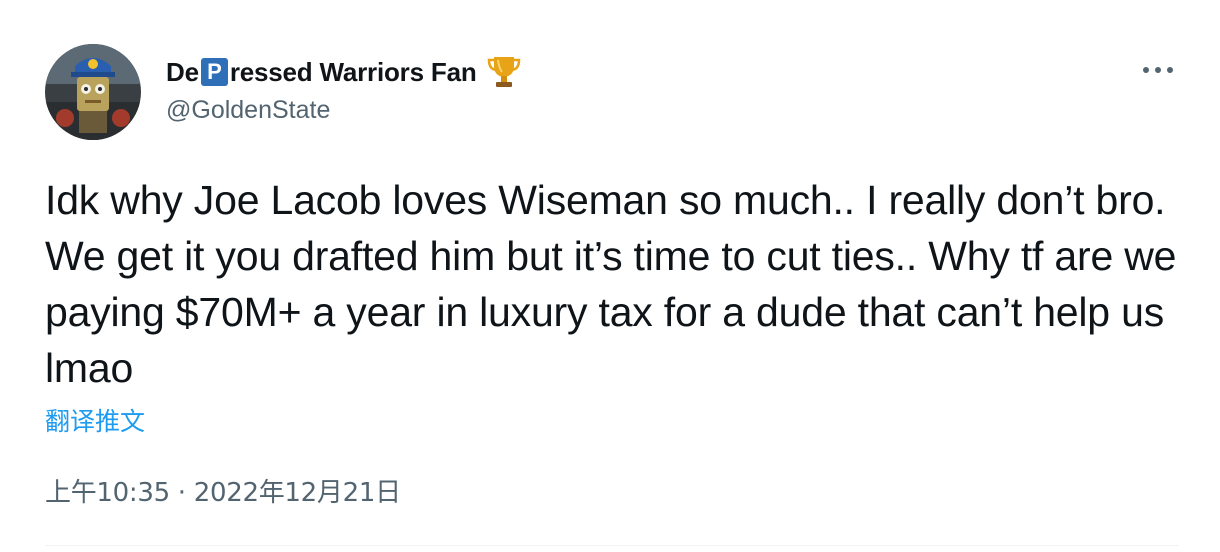  Describe the element at coordinates (353, 72) in the screenshot. I see `author-name-suffix: ressed Warriors Fan` at that location.